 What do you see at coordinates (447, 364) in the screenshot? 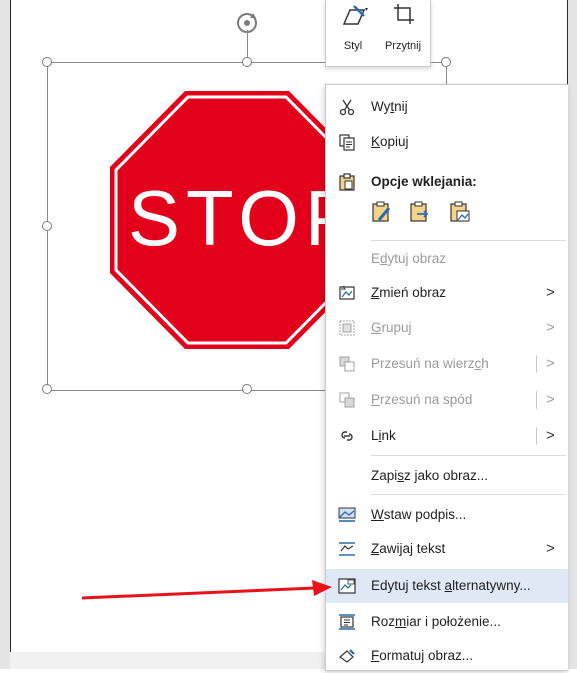
I see `menu-item-bring-forward: Przesuń na wierzch >` at bounding box center [447, 364].